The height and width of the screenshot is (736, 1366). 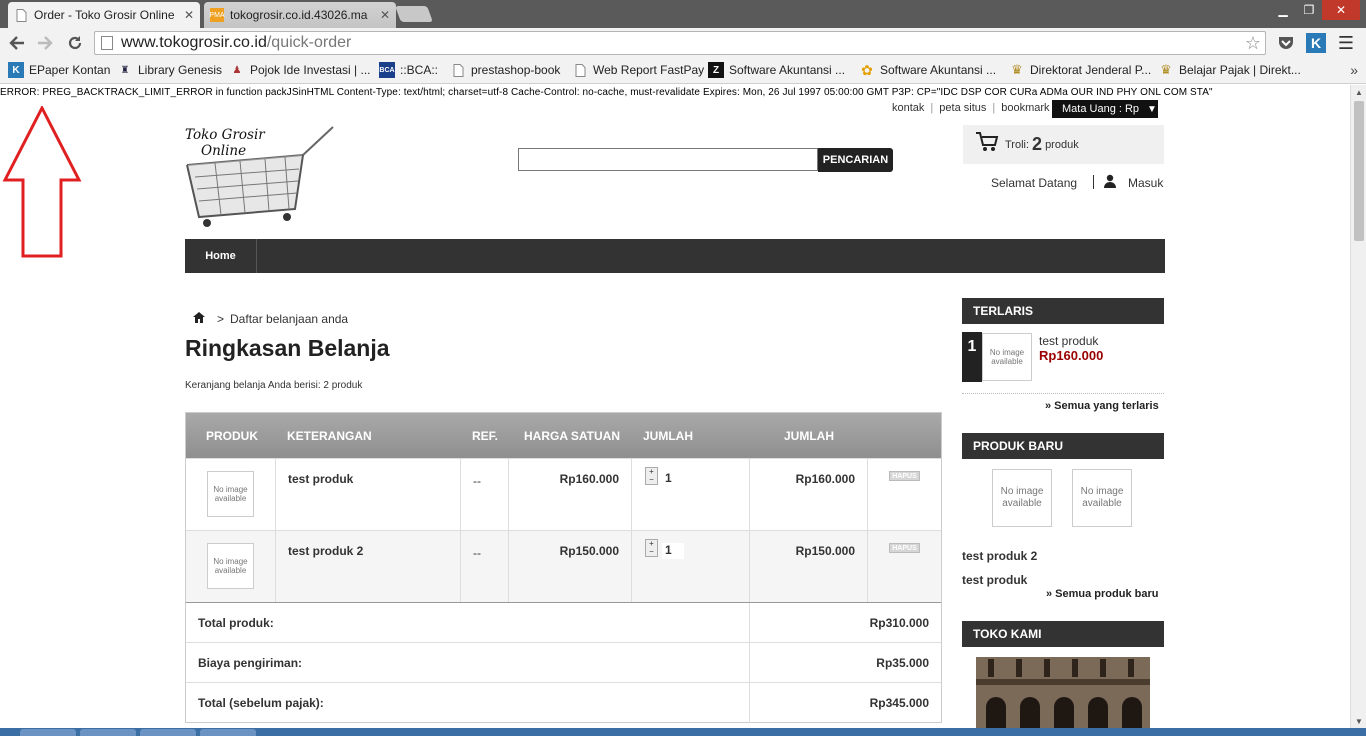 I want to click on all-new-products-link: » Semua produk baru, so click(x=1102, y=594).